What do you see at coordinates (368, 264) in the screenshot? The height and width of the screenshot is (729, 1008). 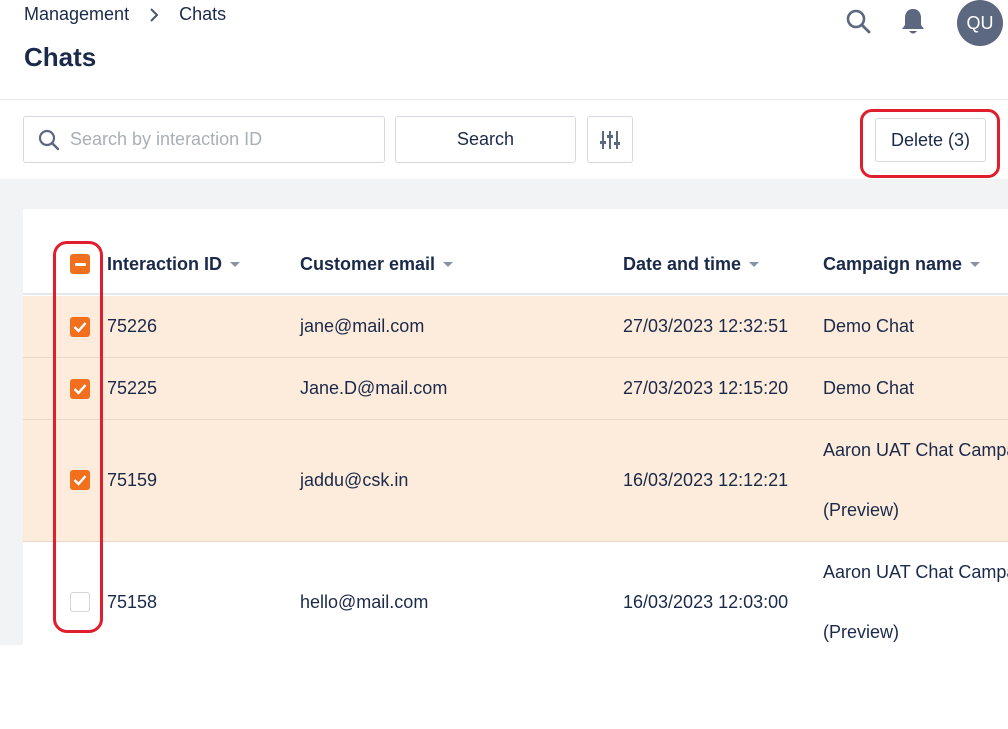 I see `column-label: Customer email` at bounding box center [368, 264].